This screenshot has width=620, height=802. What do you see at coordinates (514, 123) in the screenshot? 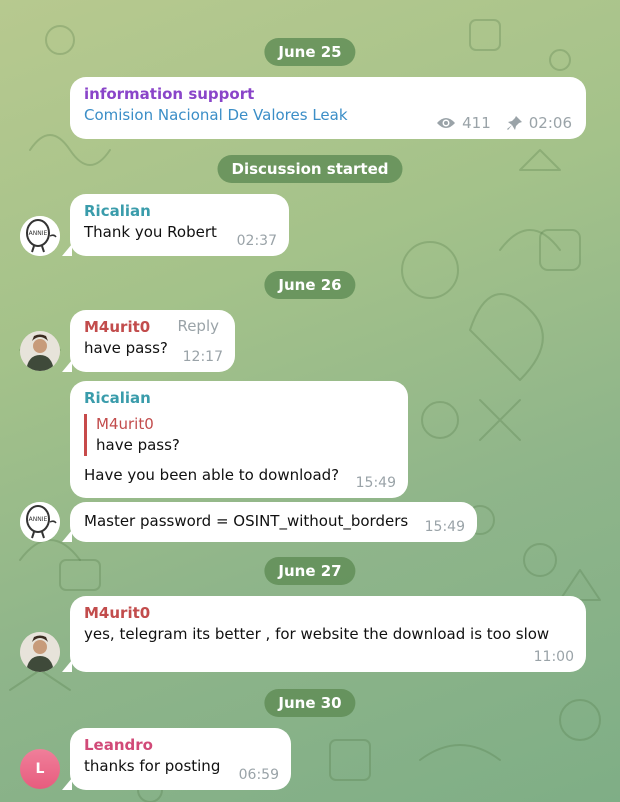
I see `pin-icon` at bounding box center [514, 123].